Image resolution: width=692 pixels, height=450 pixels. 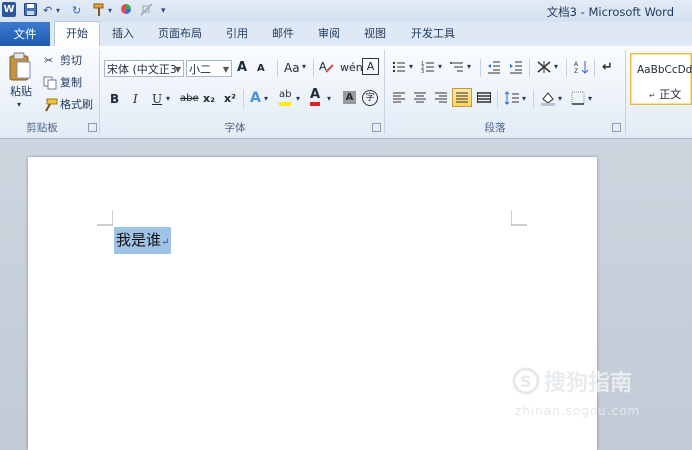 What do you see at coordinates (440, 66) in the screenshot?
I see `numbering-dropdown-icon: ▾` at bounding box center [440, 66].